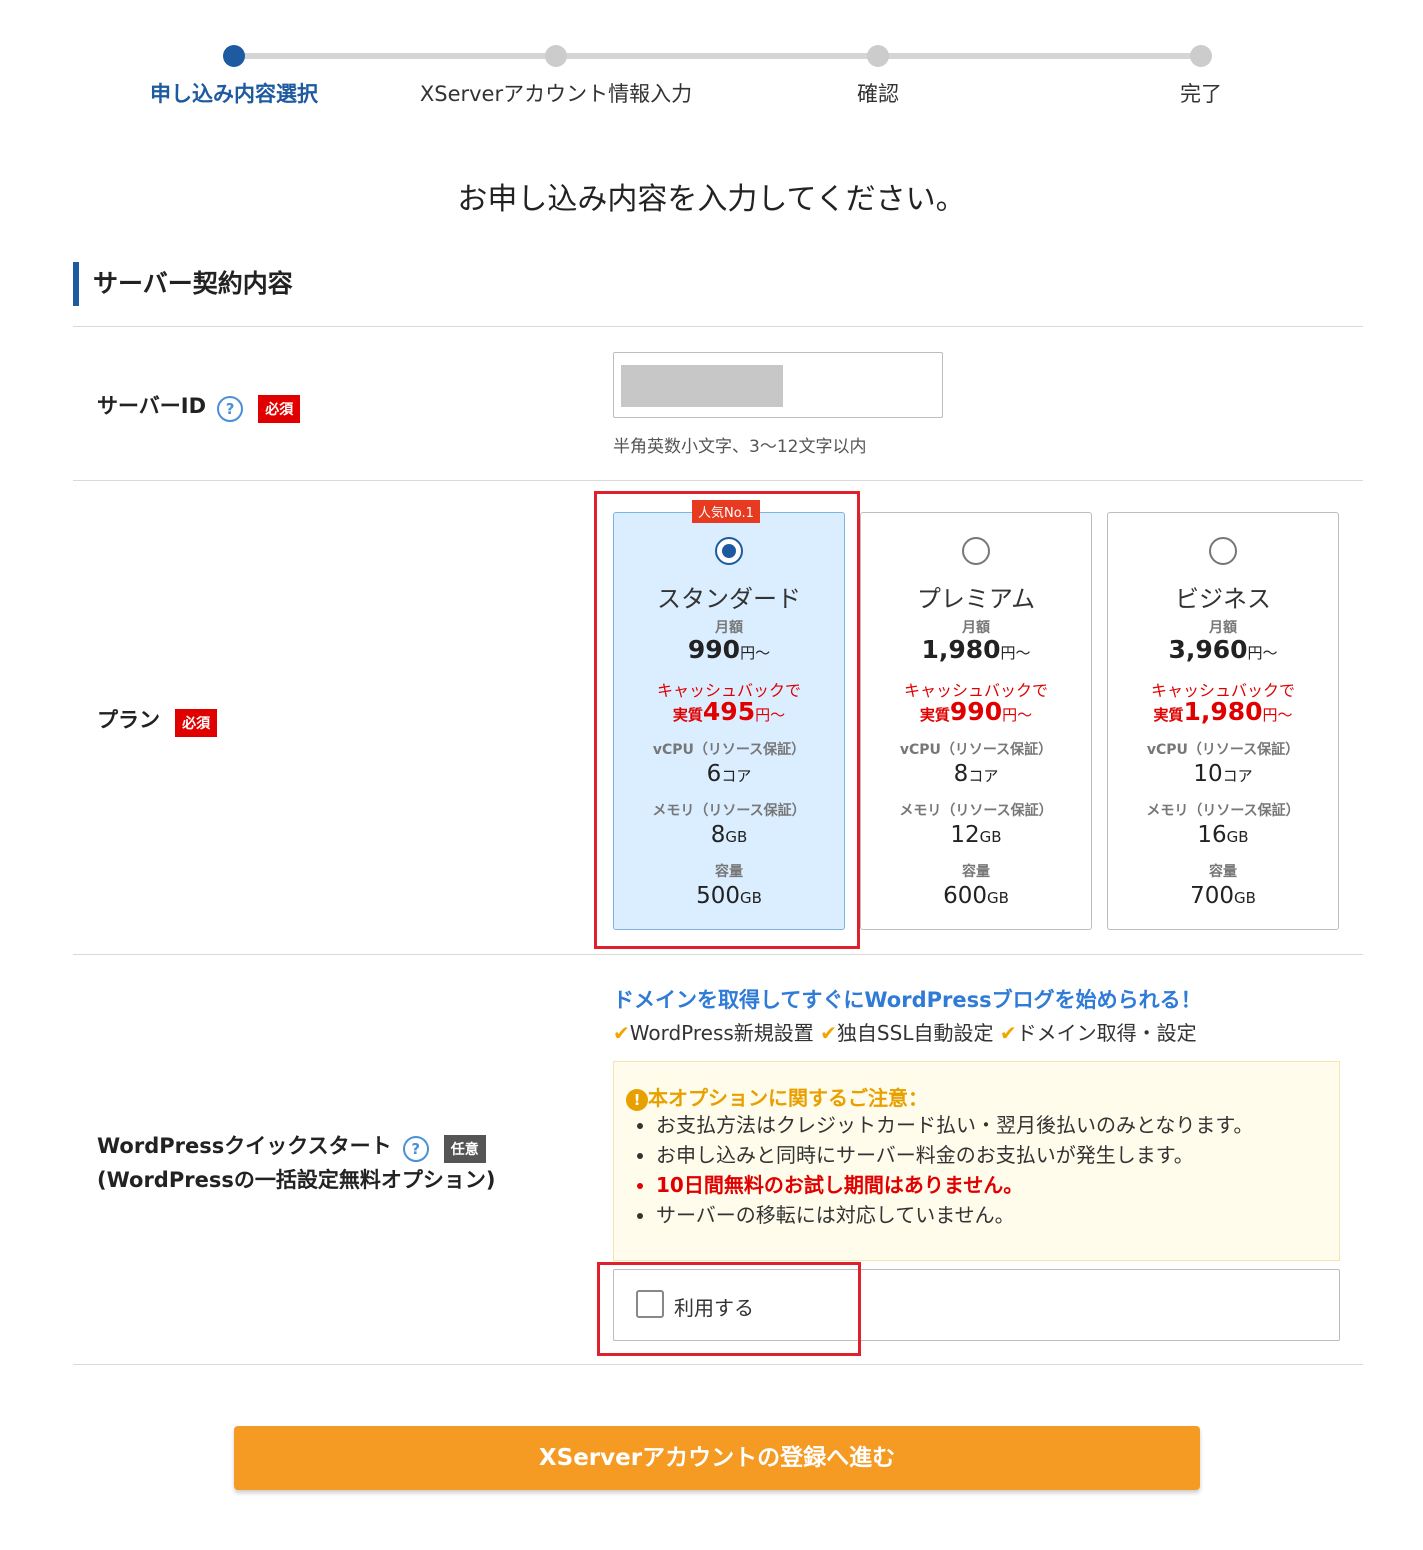 The image size is (1423, 1550). Describe the element at coordinates (954, 1125) in the screenshot. I see `notice-item: お支払方法はクレジットカード払い・翌月後払いのみとなります。` at that location.